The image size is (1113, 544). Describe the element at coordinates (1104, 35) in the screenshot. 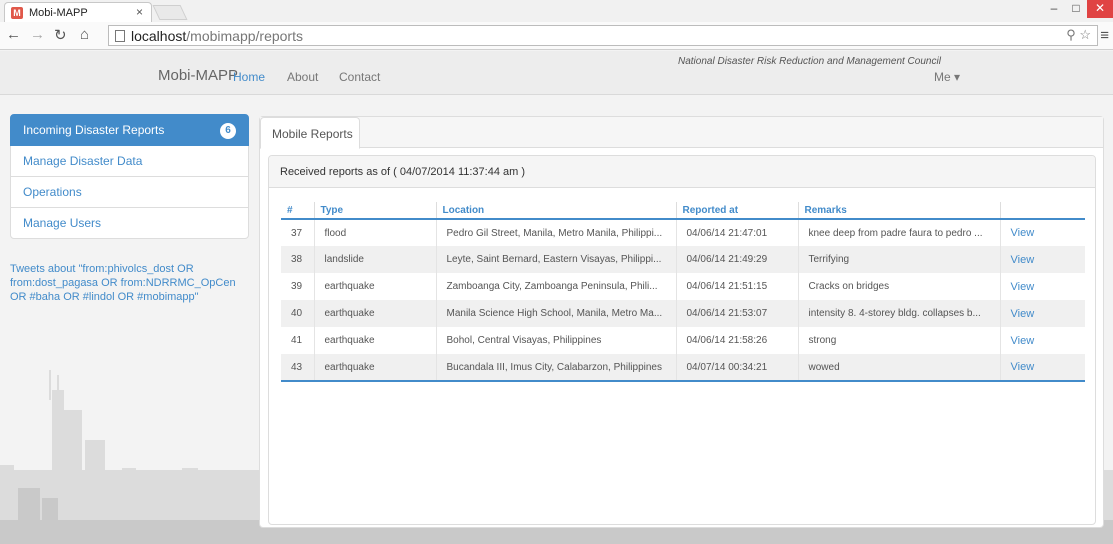

I see `menu-icon: ≡` at that location.